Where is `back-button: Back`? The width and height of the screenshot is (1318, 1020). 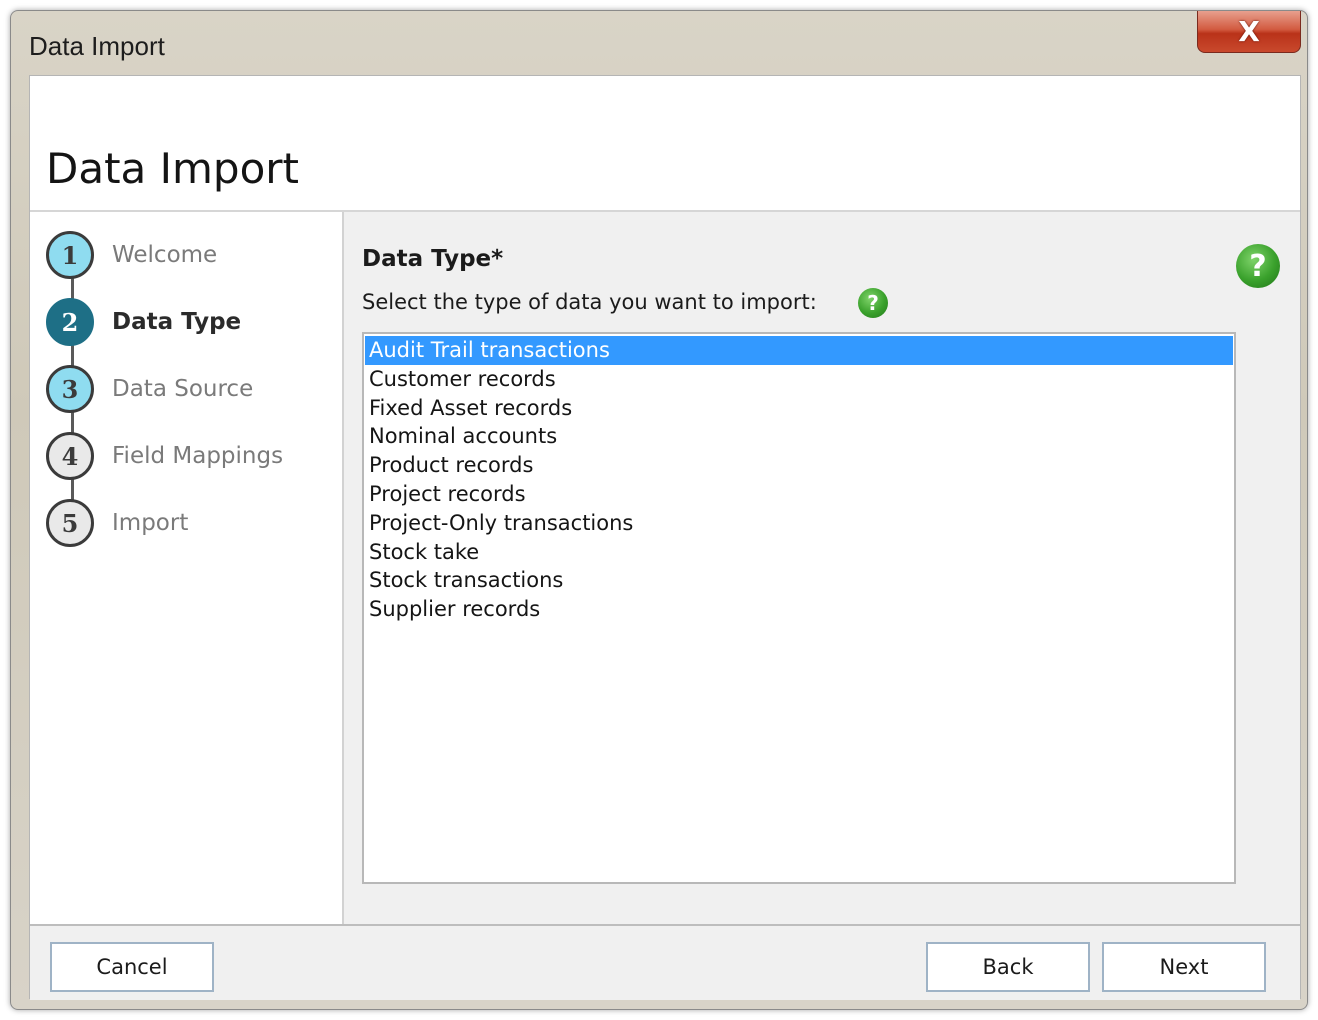 back-button: Back is located at coordinates (1008, 967).